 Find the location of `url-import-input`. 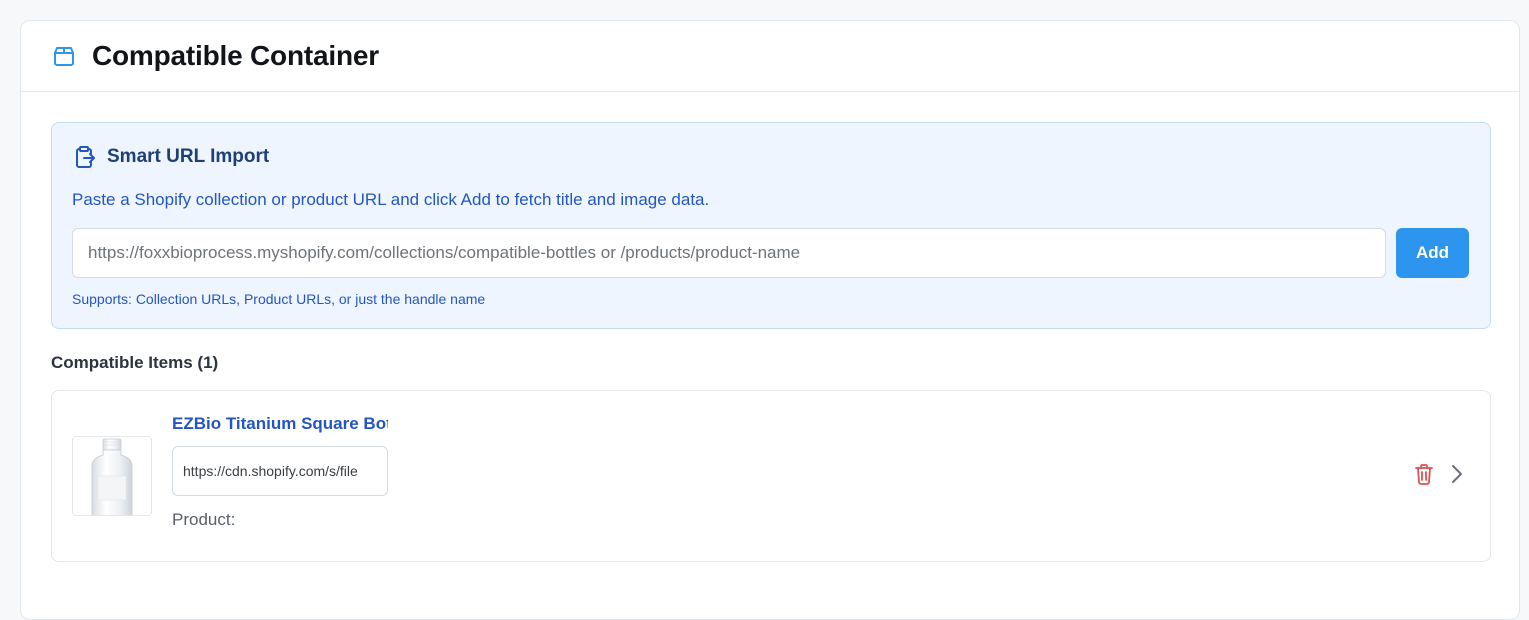

url-import-input is located at coordinates (729, 253).